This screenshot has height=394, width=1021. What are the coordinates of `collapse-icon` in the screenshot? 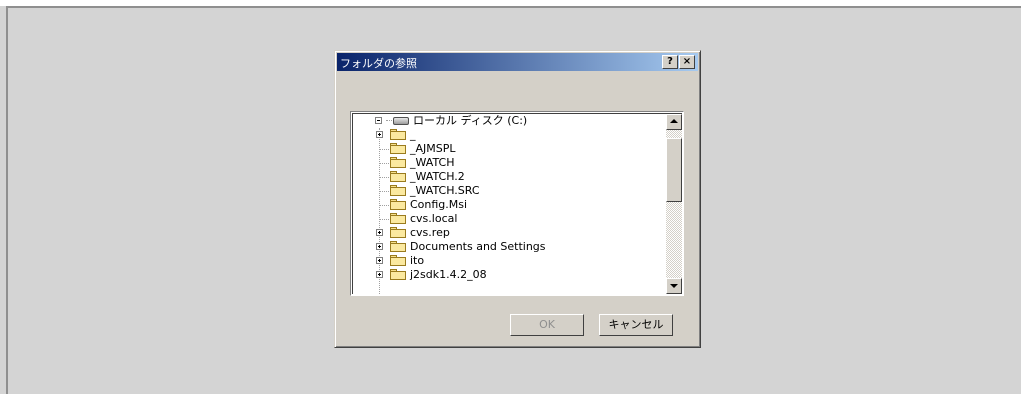 It's located at (378, 120).